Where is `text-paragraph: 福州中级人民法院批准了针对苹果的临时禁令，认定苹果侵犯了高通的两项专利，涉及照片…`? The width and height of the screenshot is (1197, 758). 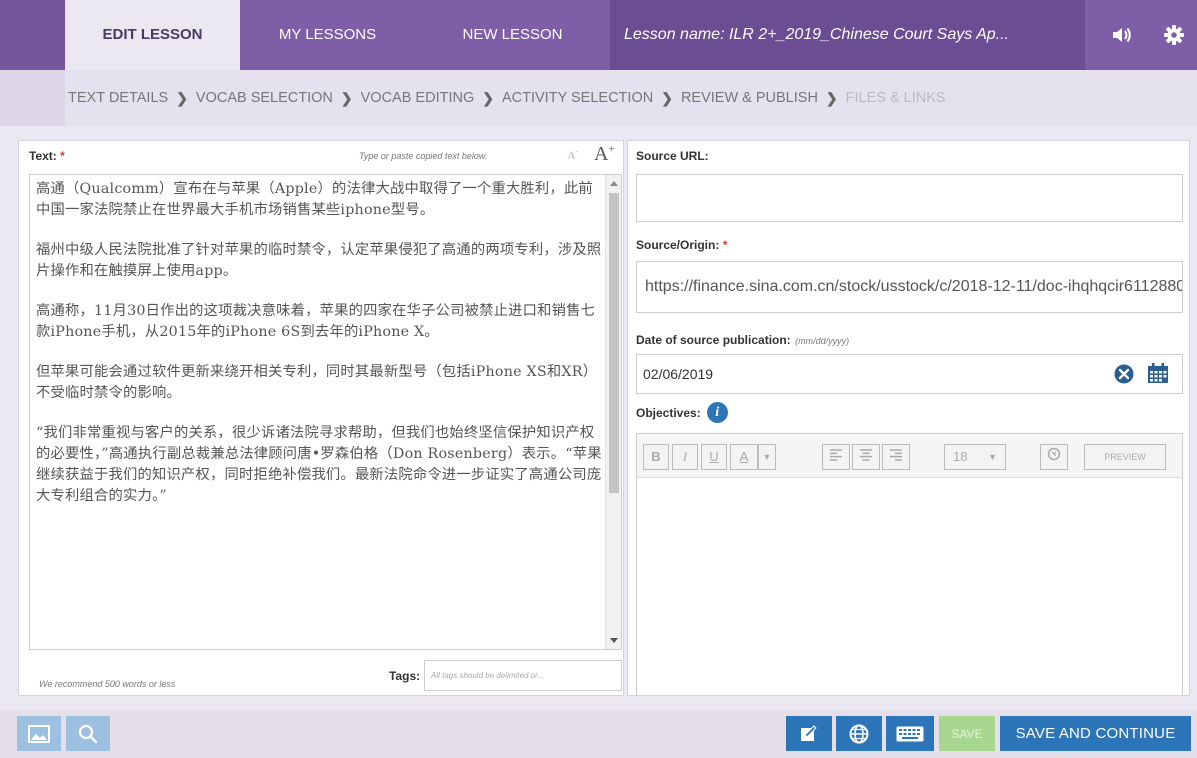
text-paragraph: 福州中级人民法院批准了针对苹果的临时禁令，认定苹果侵犯了高通的两项专利，涉及照片… is located at coordinates (319, 260).